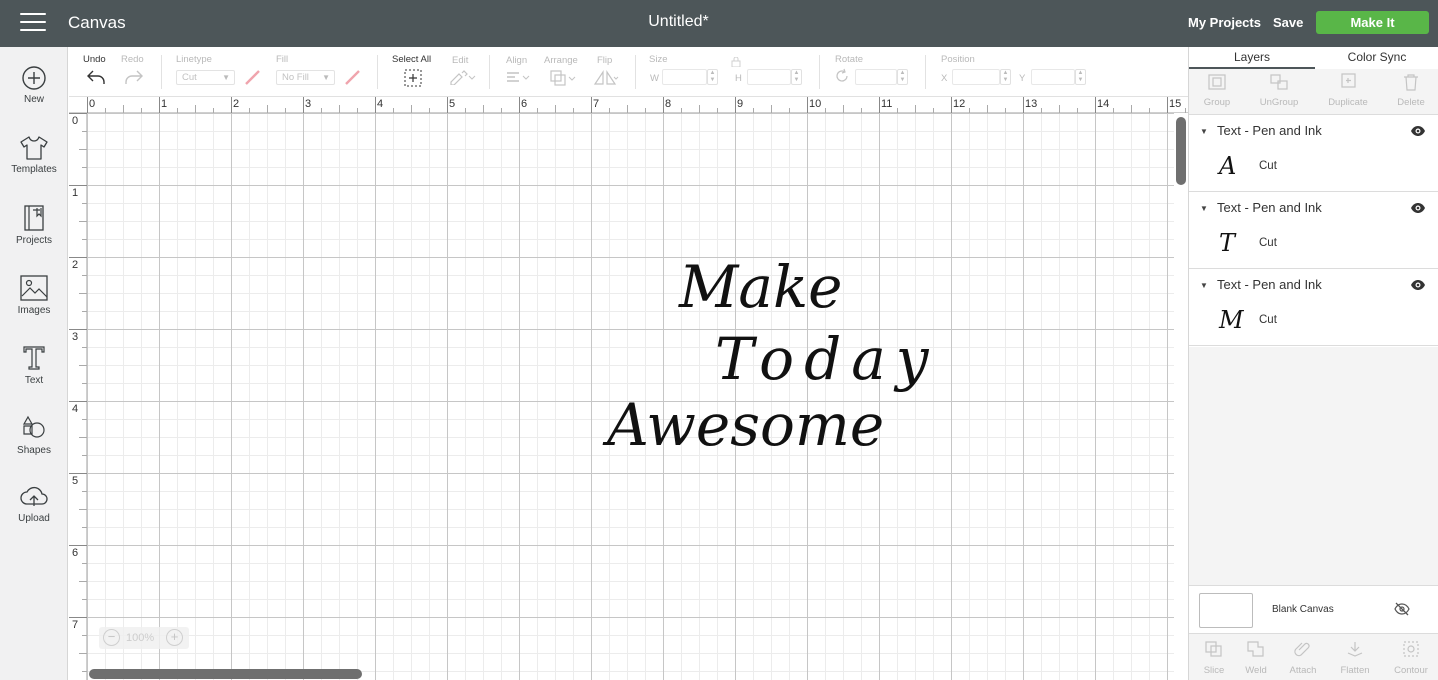  What do you see at coordinates (902, 77) in the screenshot?
I see `rotate-stepper: ▲ ▼` at bounding box center [902, 77].